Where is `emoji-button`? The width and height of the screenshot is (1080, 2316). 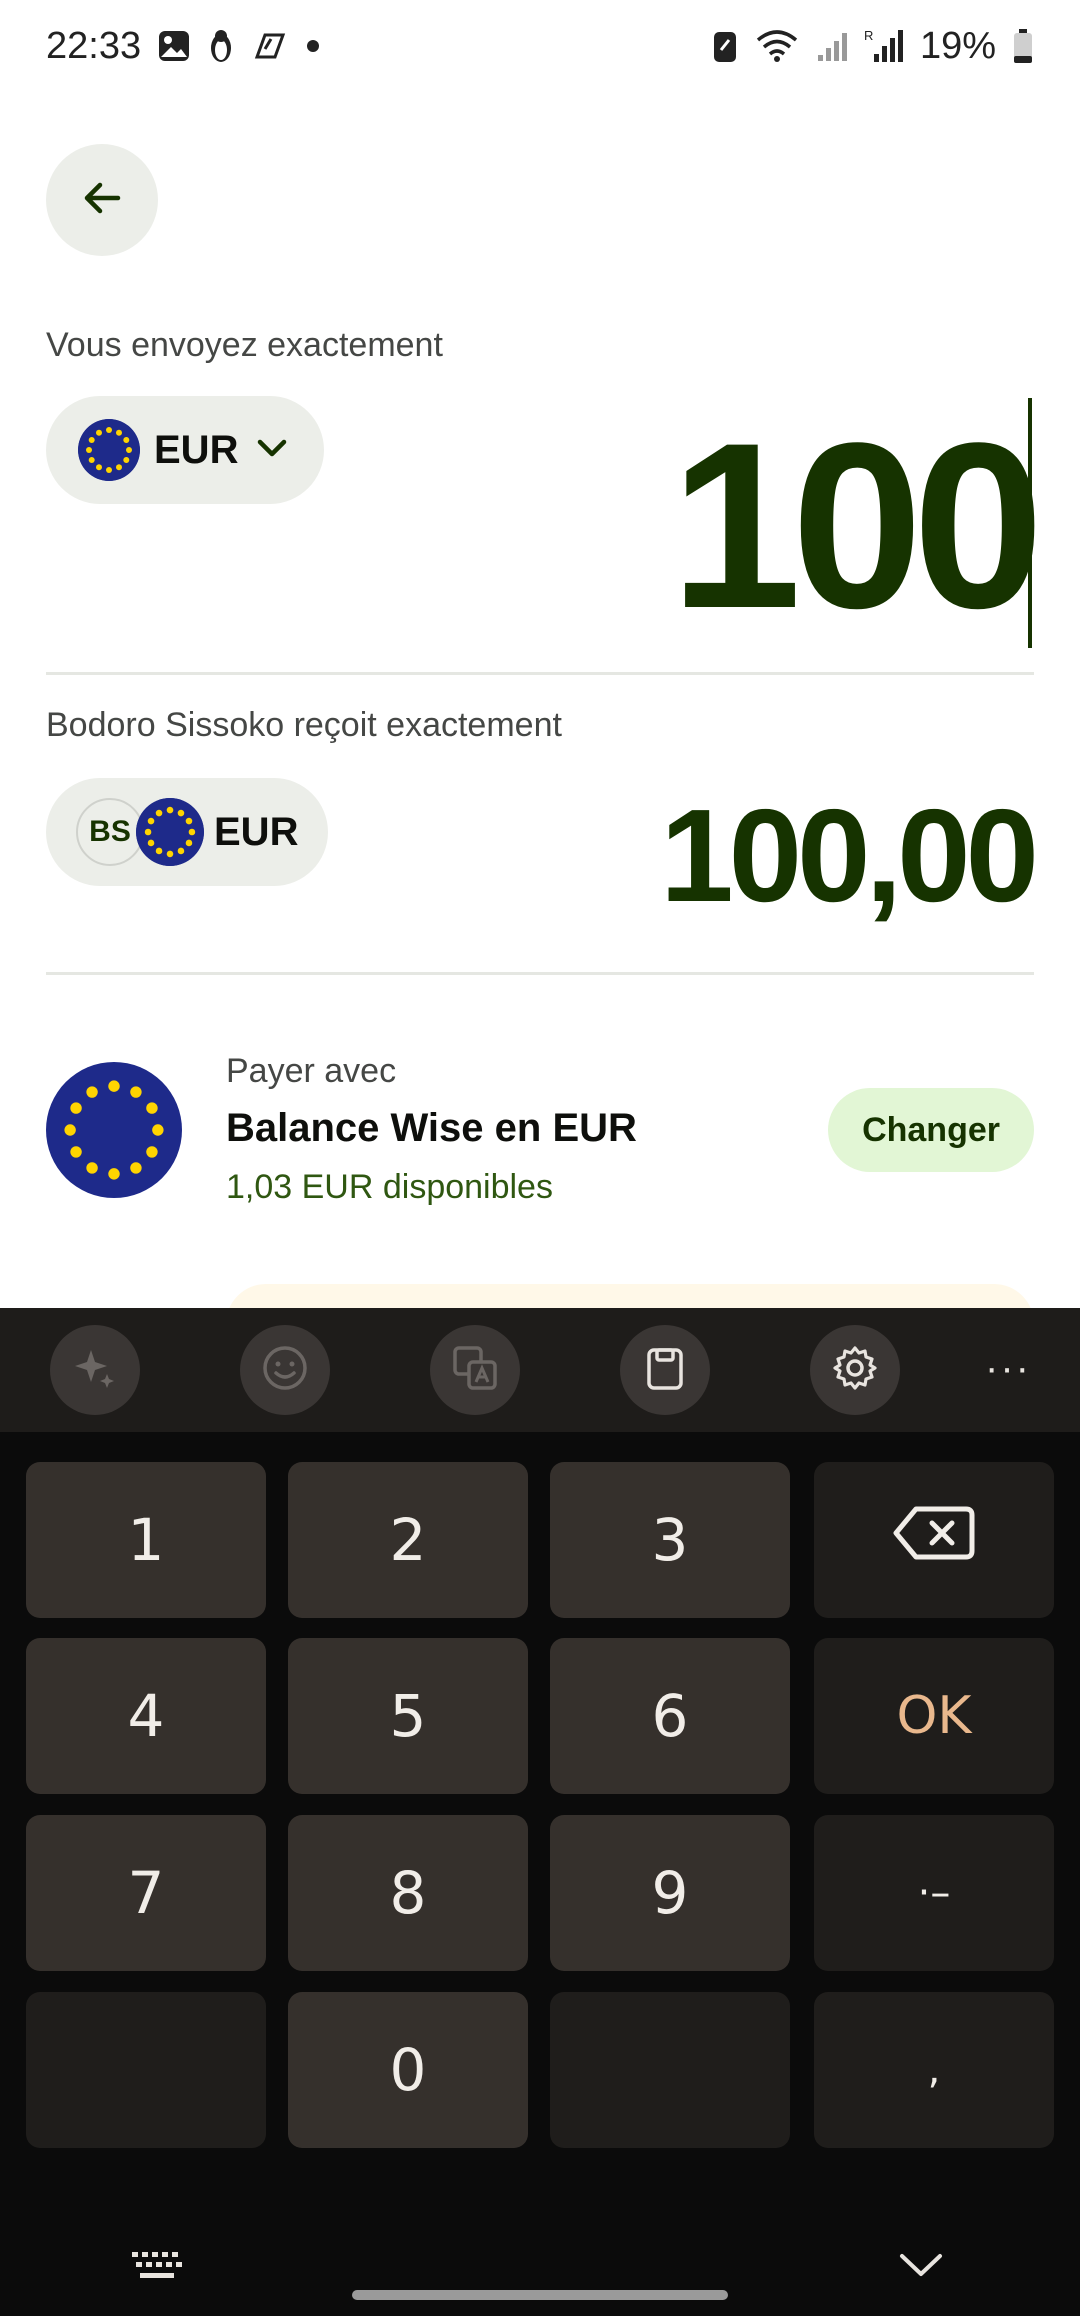
emoji-button is located at coordinates (285, 1370).